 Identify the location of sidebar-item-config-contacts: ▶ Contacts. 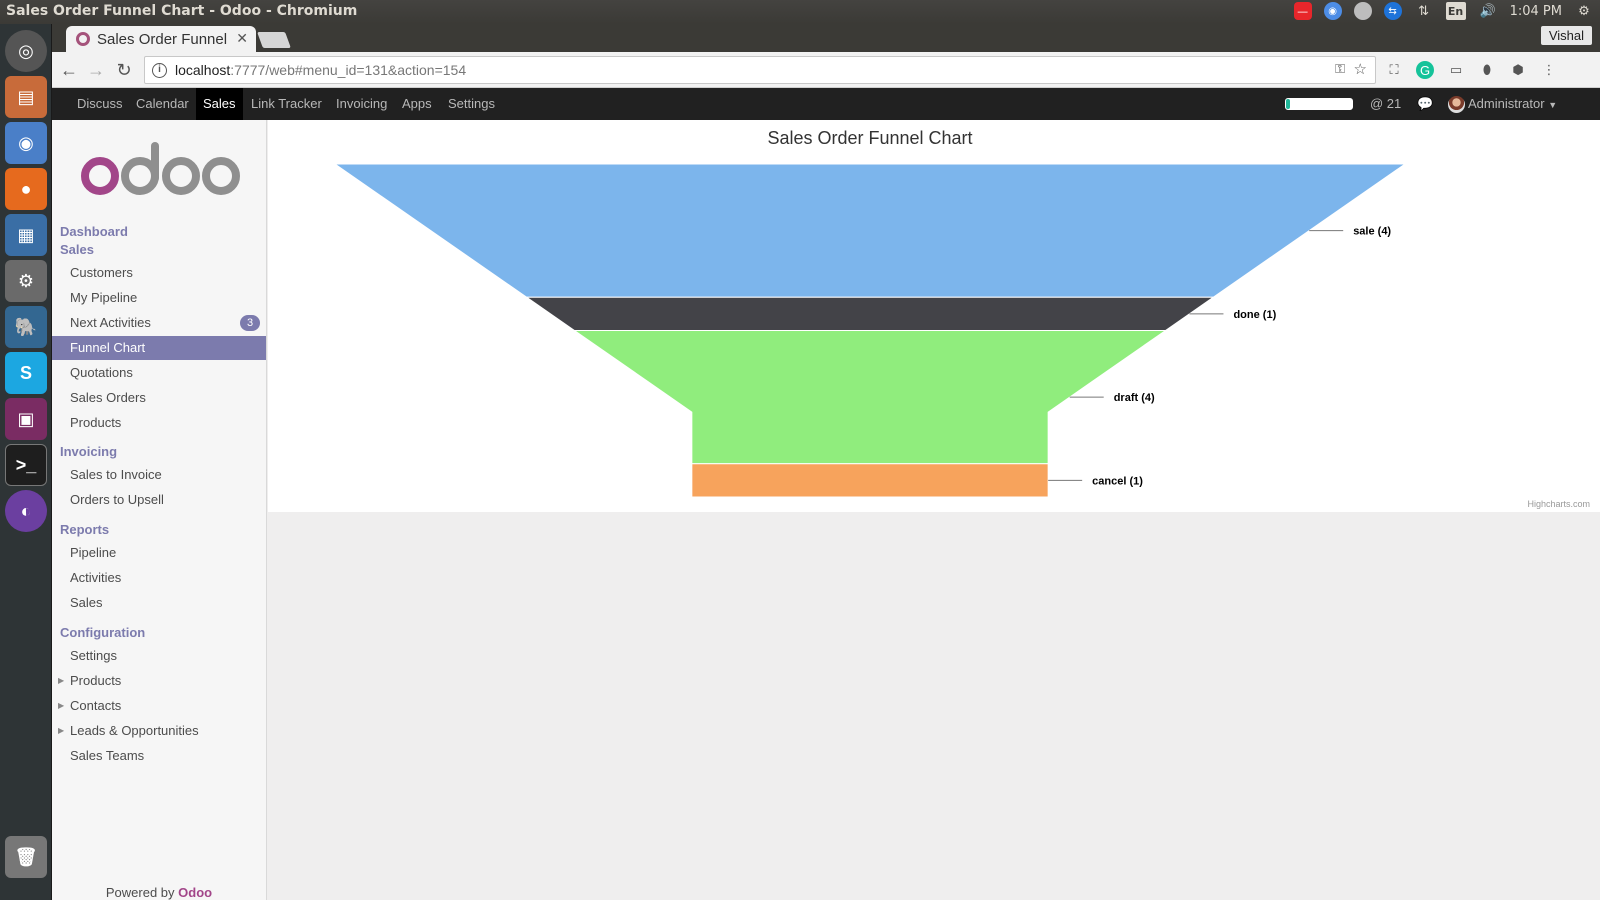
(159, 706).